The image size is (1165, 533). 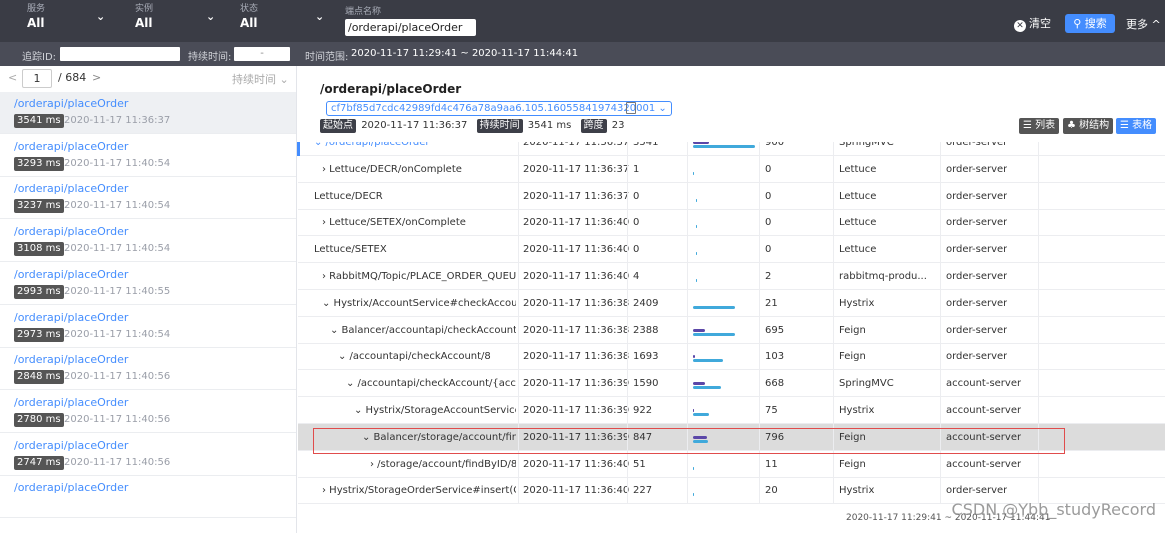 What do you see at coordinates (1136, 126) in the screenshot?
I see `view-table-button: ☰ 表格` at bounding box center [1136, 126].